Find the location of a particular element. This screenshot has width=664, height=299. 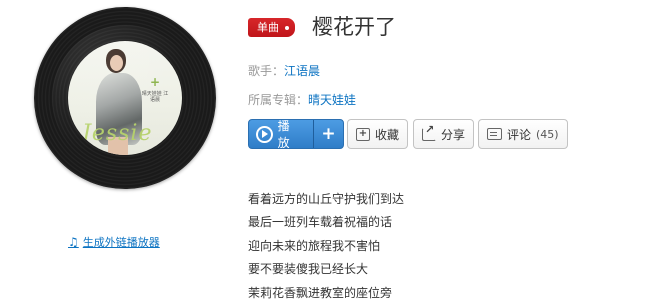

album-cover: + 晴天娃娃 江语晨 Jessie is located at coordinates (125, 98).